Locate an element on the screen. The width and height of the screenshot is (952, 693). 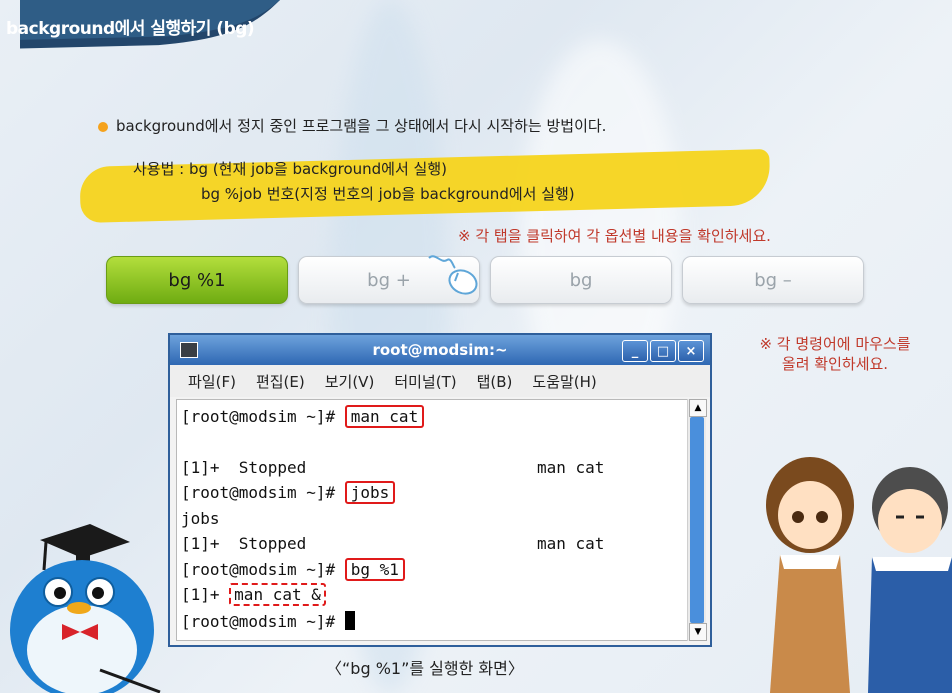
terminal-line: jobs is located at coordinates (200, 518).